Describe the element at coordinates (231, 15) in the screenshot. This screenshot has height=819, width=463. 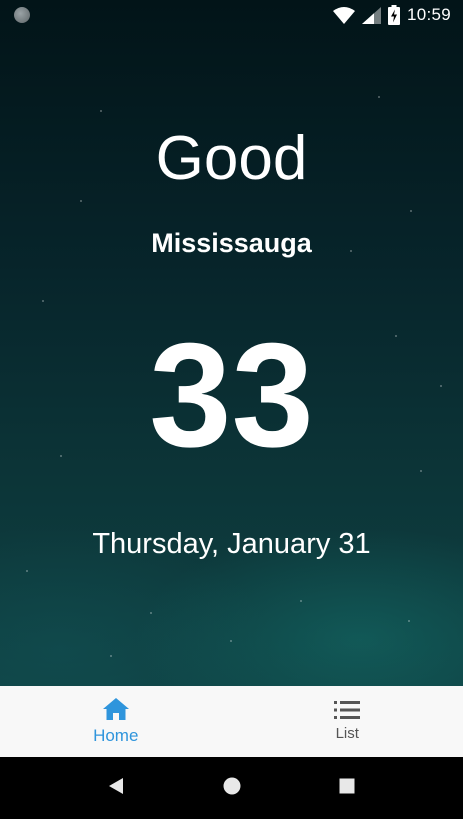
I see `status-bar: 10:59` at that location.